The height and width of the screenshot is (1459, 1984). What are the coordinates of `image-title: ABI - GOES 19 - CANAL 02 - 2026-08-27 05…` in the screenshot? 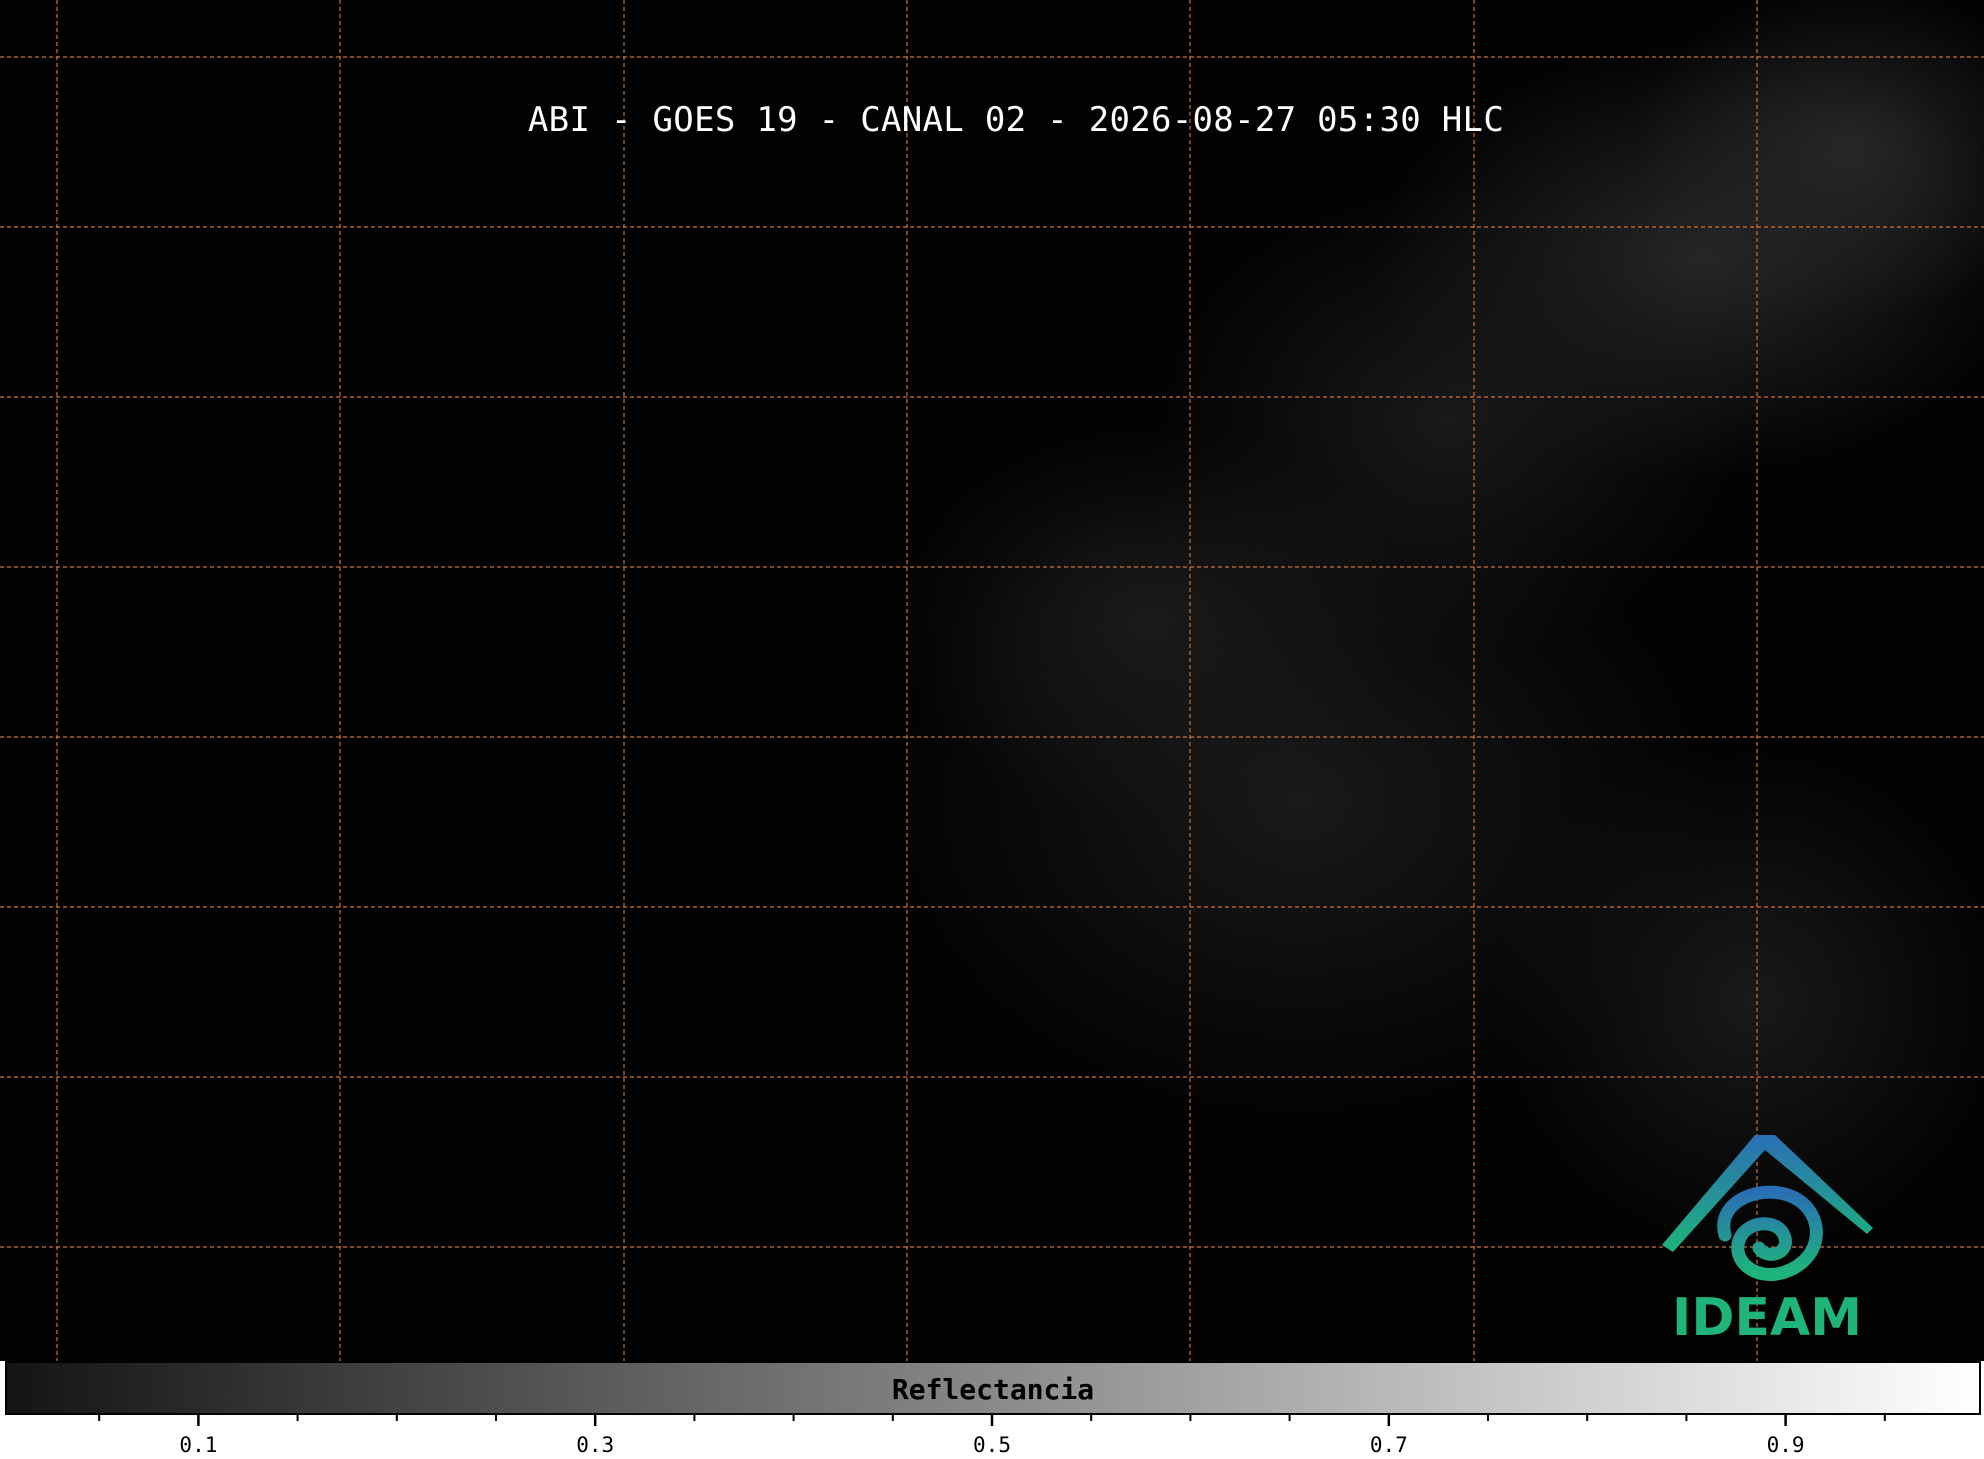 It's located at (1016, 120).